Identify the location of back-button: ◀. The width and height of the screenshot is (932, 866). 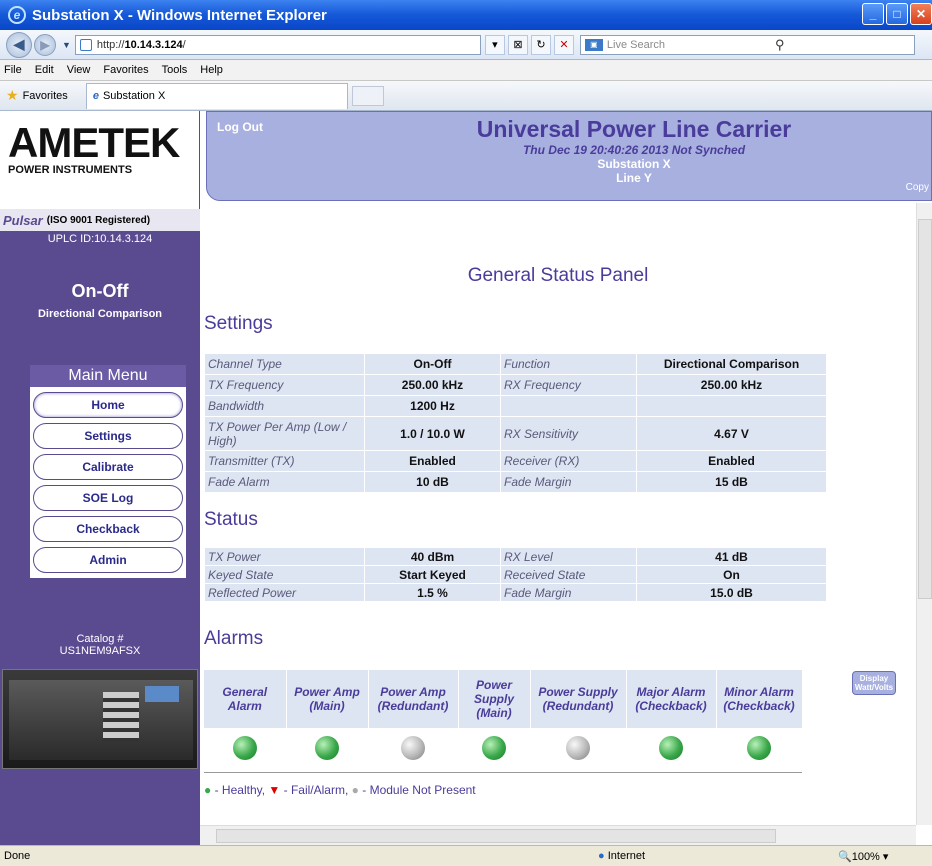
(19, 44).